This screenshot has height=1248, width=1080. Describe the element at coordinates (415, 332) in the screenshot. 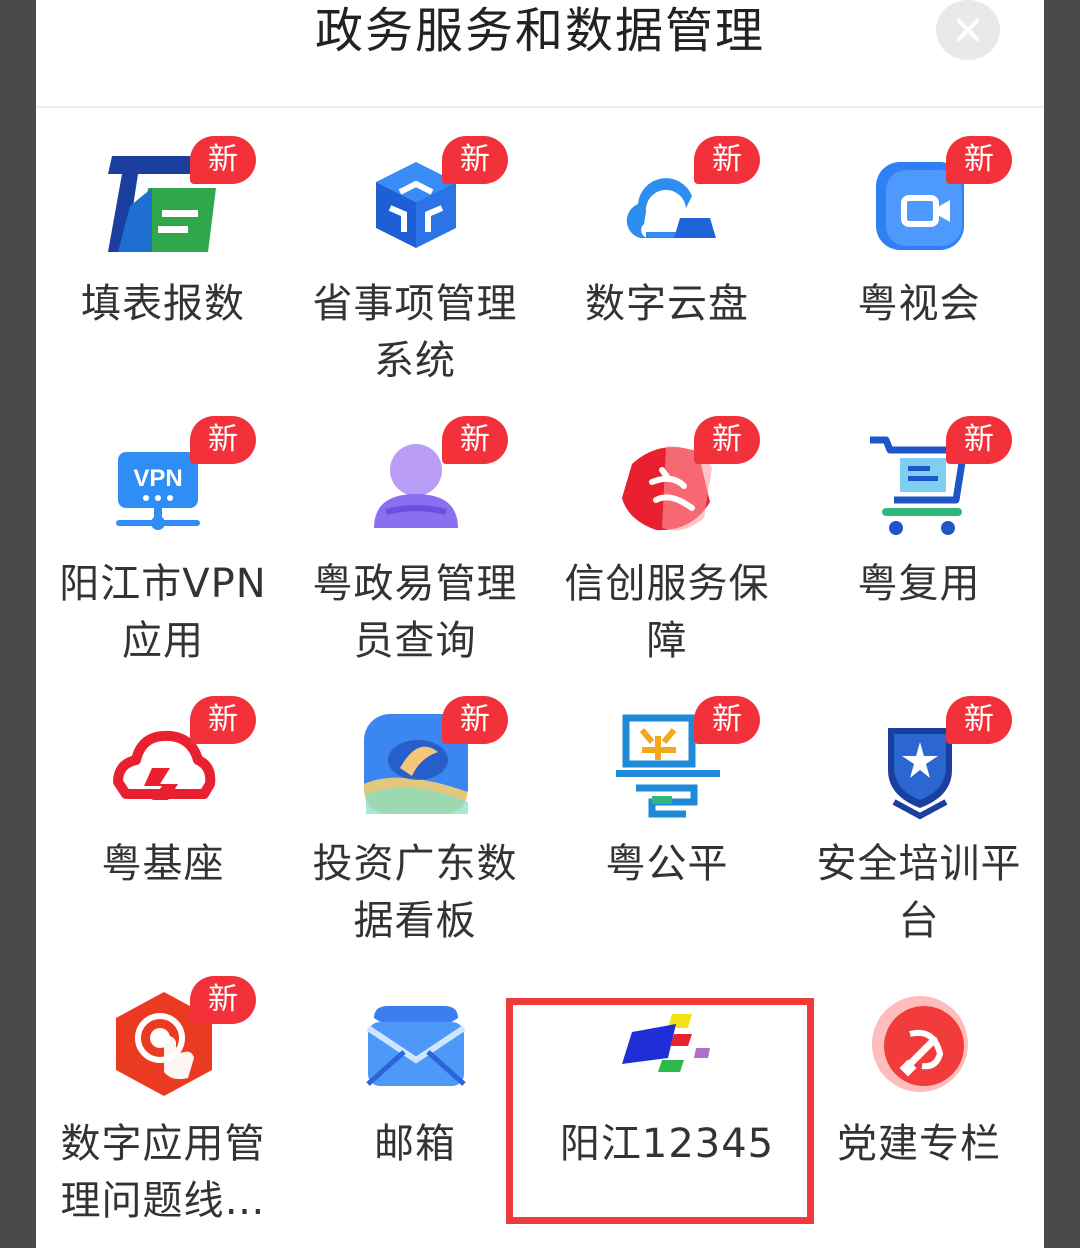

I see `app-label: 省事项管理系统` at that location.